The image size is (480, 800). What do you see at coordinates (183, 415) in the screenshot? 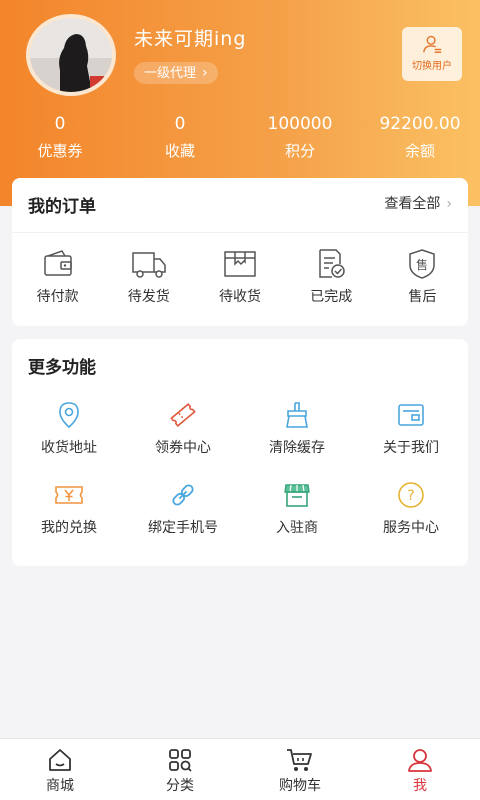
I see `coupon-ticket-icon` at bounding box center [183, 415].